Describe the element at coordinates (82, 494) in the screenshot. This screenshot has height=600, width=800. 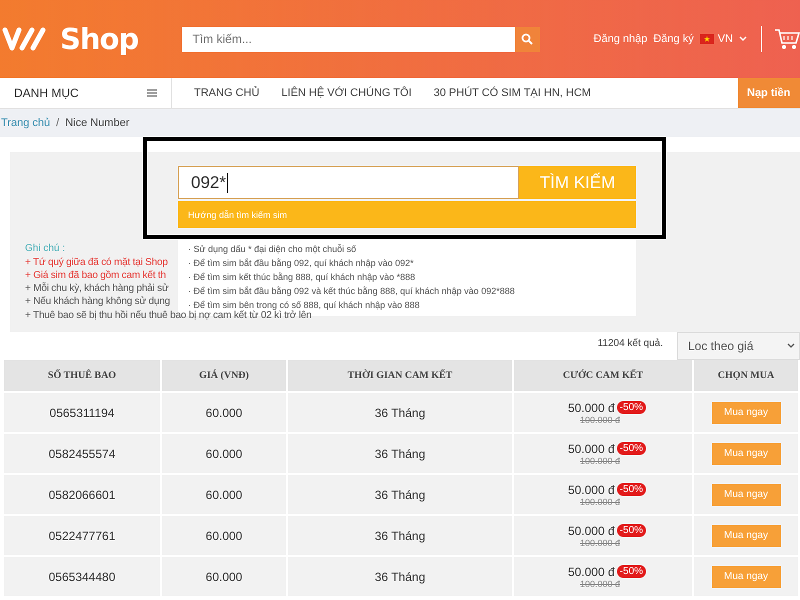
I see `table-cell: 0582066601` at that location.